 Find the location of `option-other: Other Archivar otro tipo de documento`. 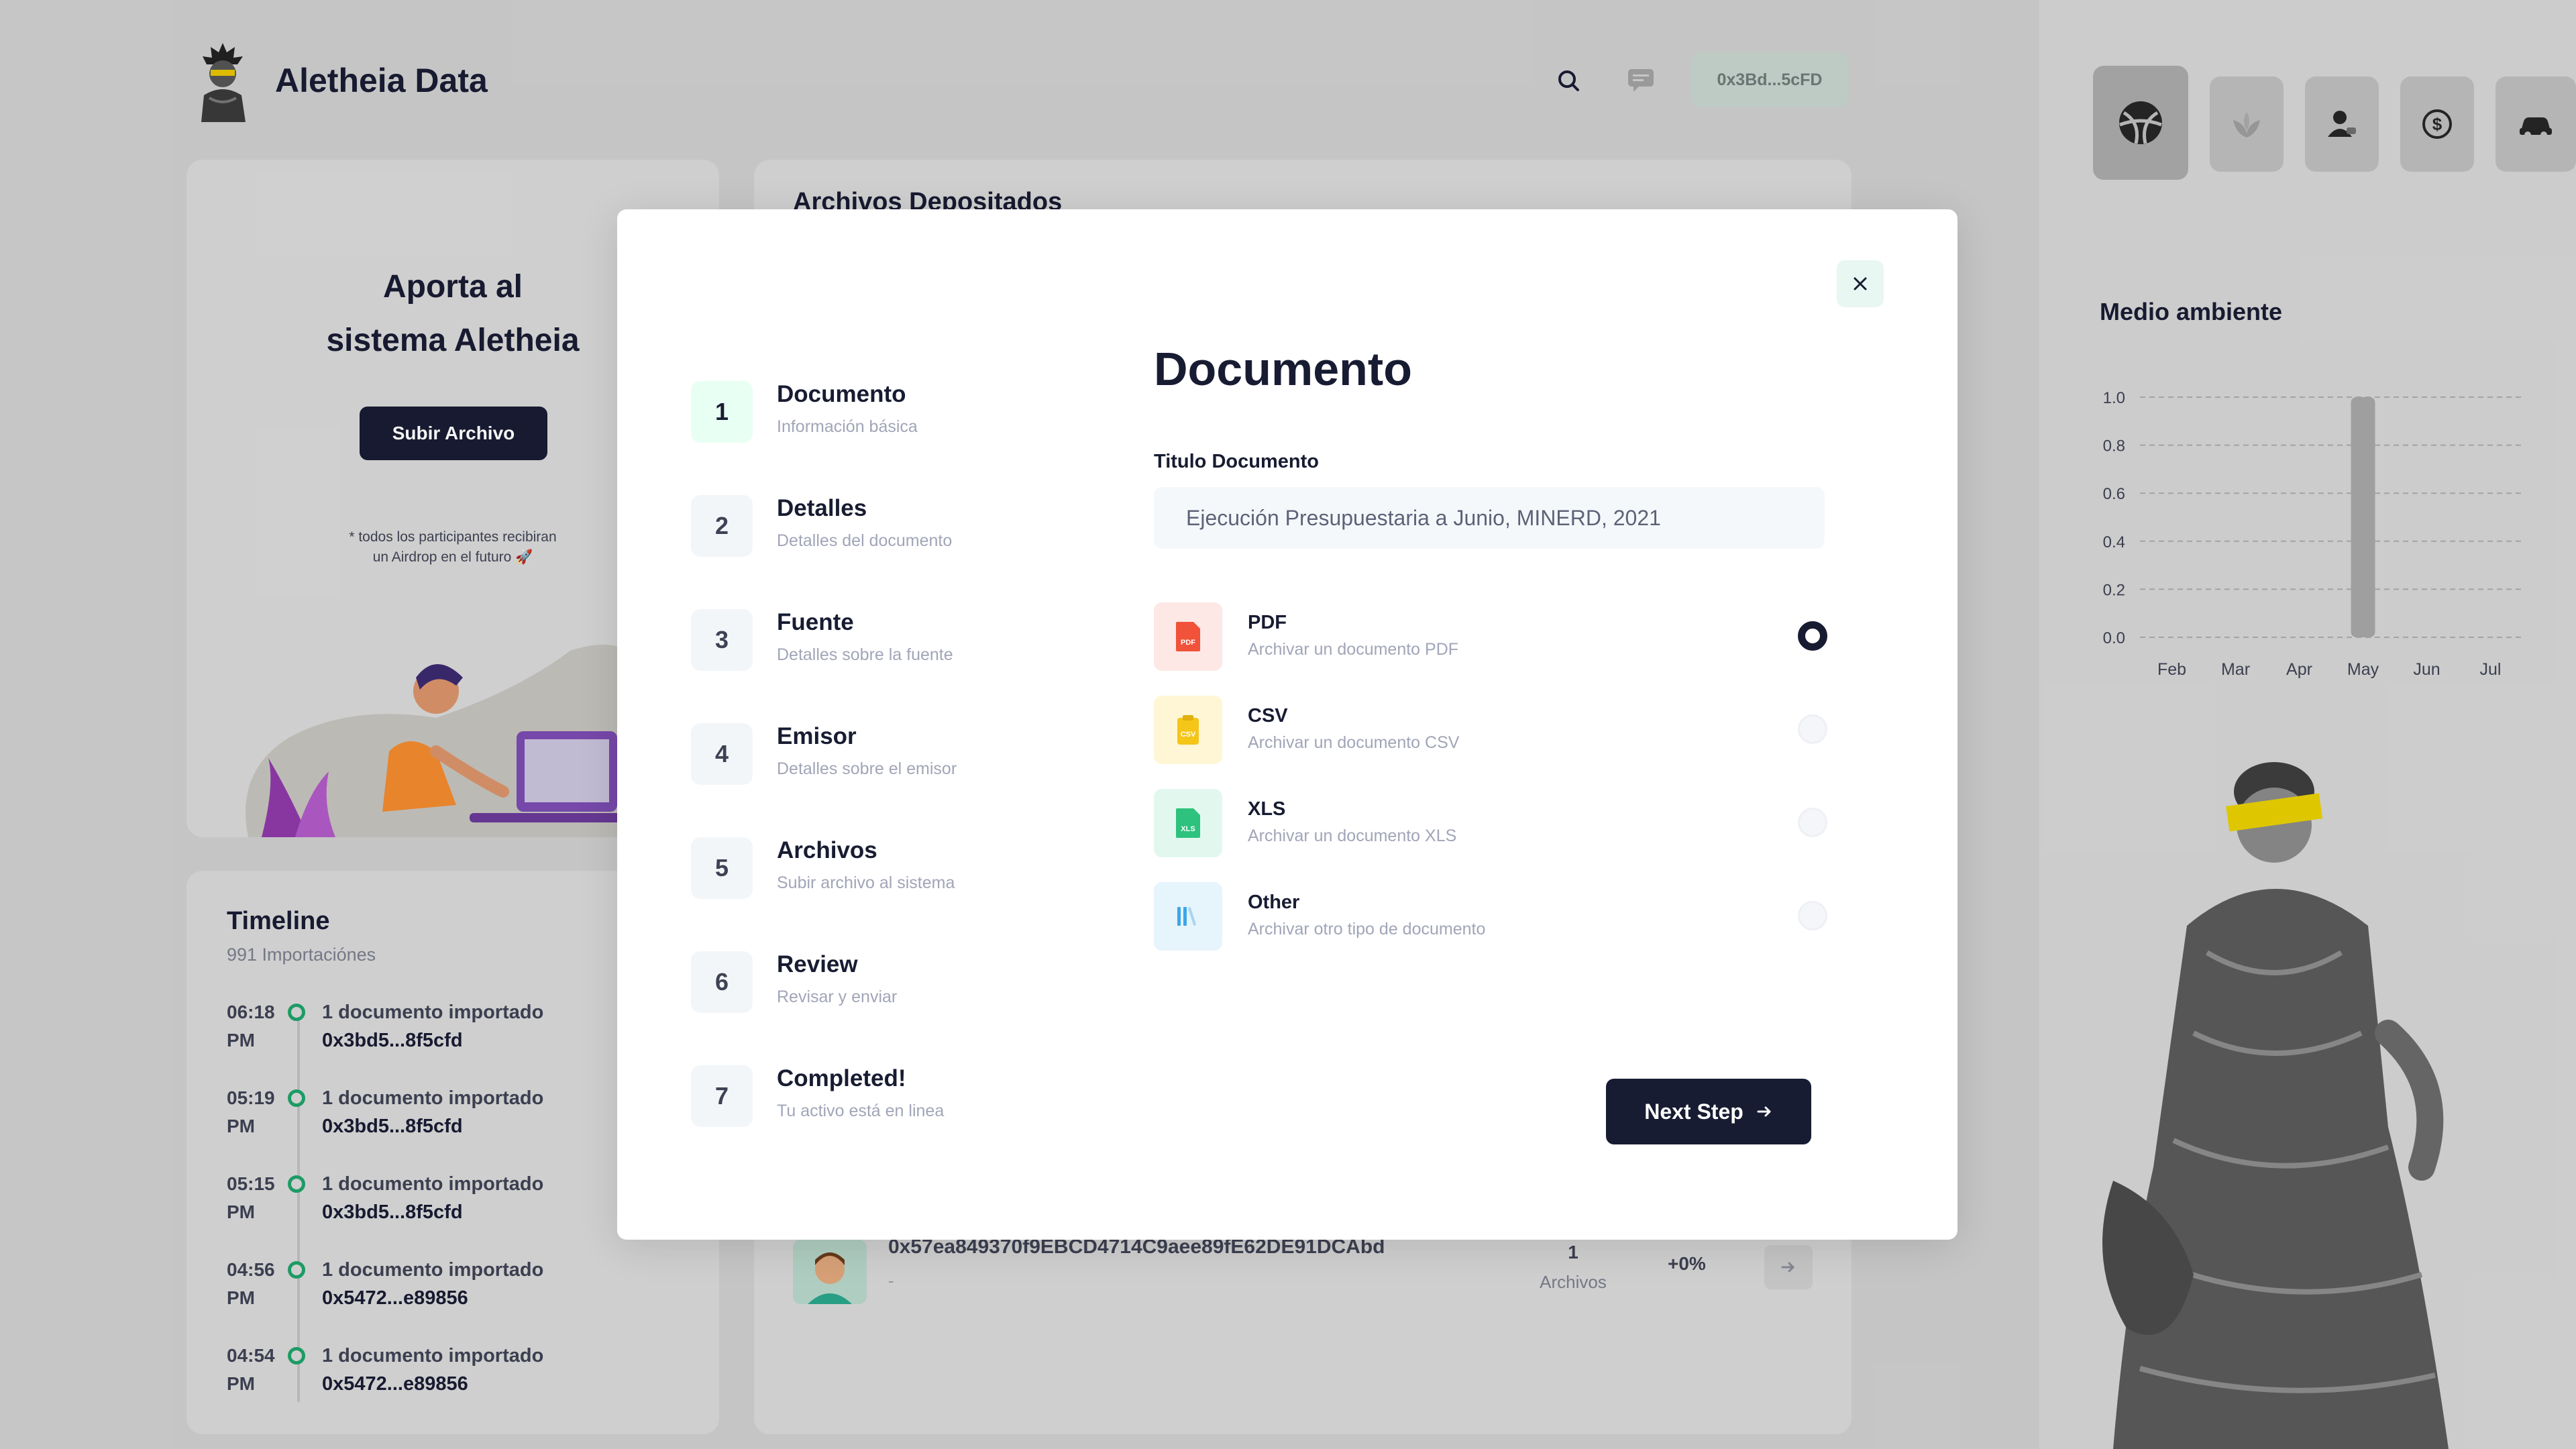

option-other: Other Archivar otro tipo de documento is located at coordinates (1490, 917).